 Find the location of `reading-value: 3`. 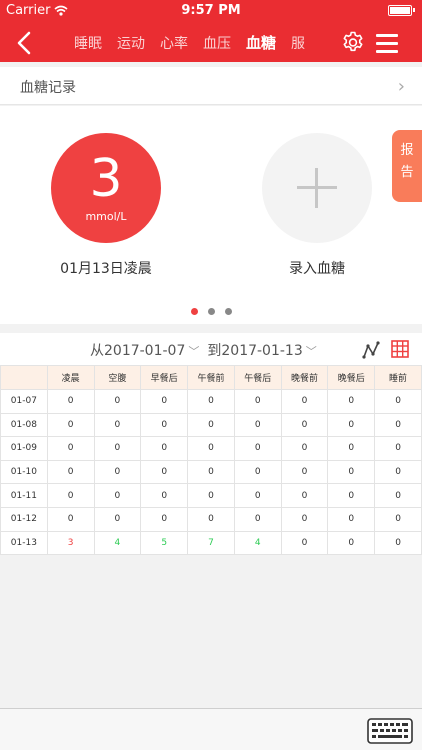

reading-value: 3 is located at coordinates (106, 179).